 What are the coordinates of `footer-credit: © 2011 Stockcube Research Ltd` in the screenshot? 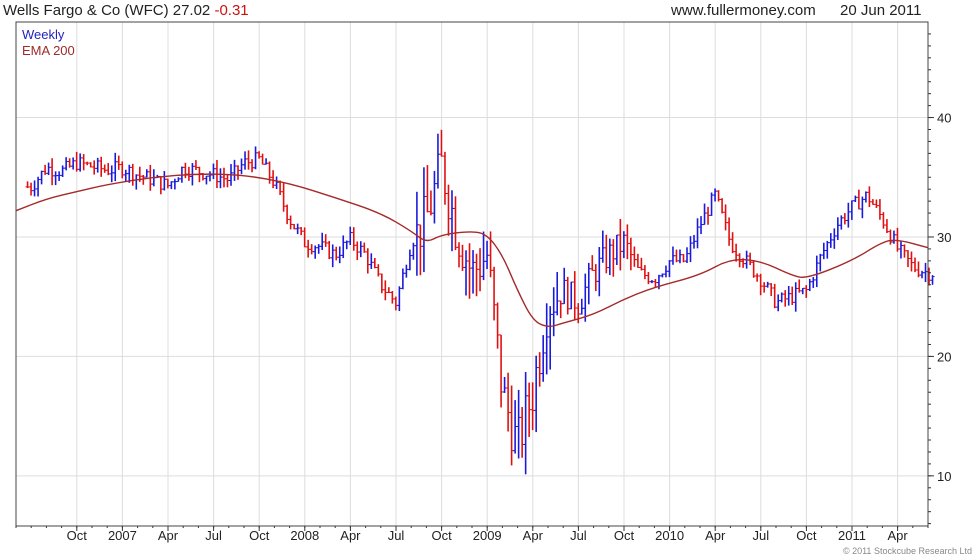 It's located at (907, 551).